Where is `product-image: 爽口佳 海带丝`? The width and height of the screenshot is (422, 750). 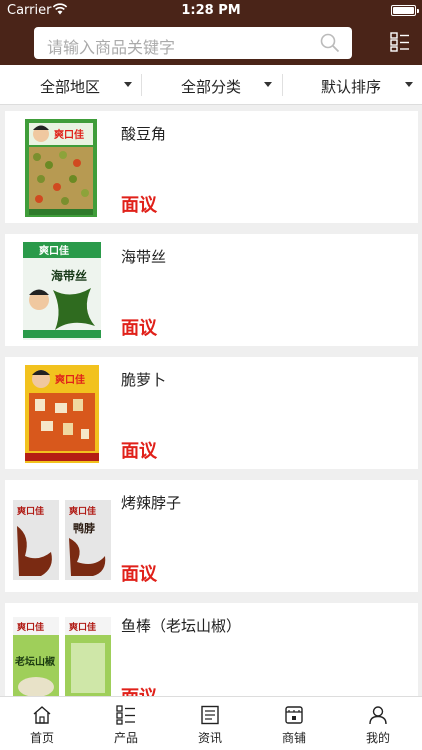
product-image: 爽口佳 海带丝 is located at coordinates (62, 290).